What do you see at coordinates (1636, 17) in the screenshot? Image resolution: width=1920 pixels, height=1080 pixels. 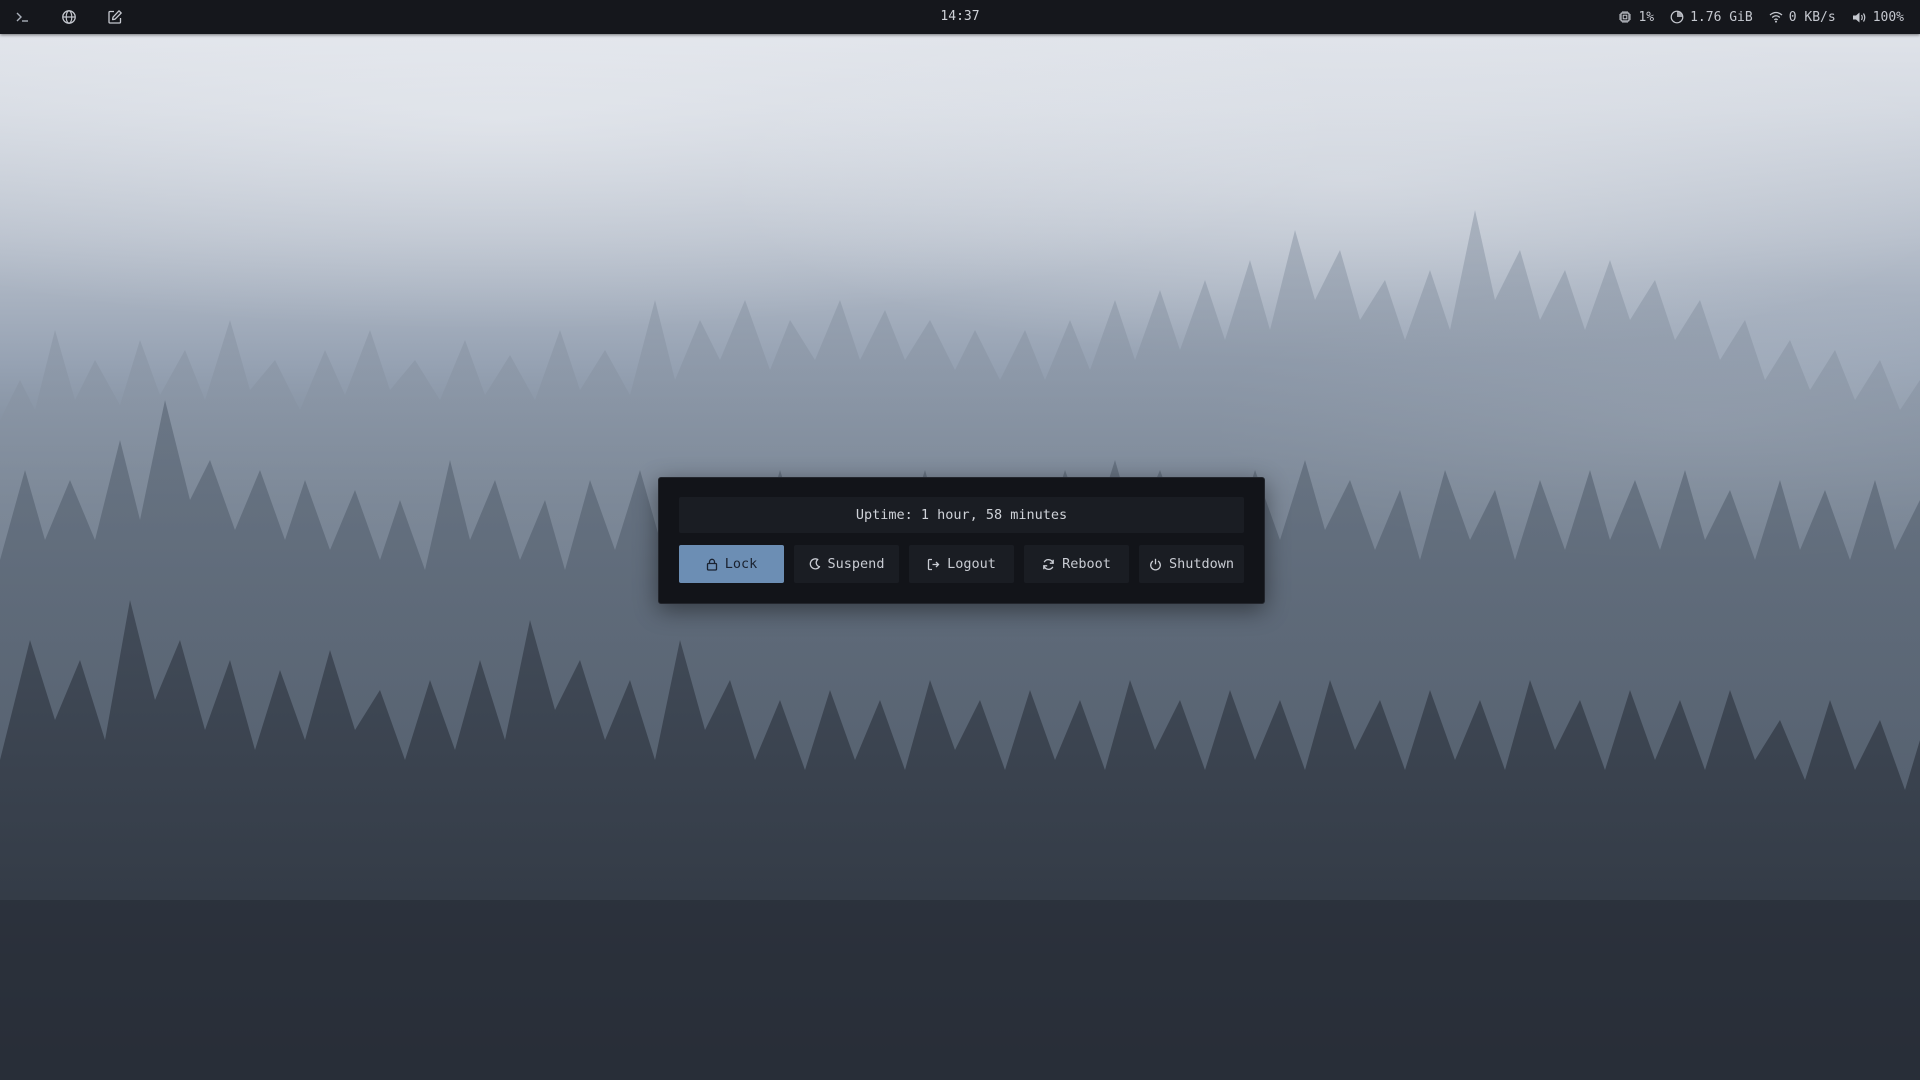 I see `cpu-indicator: 1%` at bounding box center [1636, 17].